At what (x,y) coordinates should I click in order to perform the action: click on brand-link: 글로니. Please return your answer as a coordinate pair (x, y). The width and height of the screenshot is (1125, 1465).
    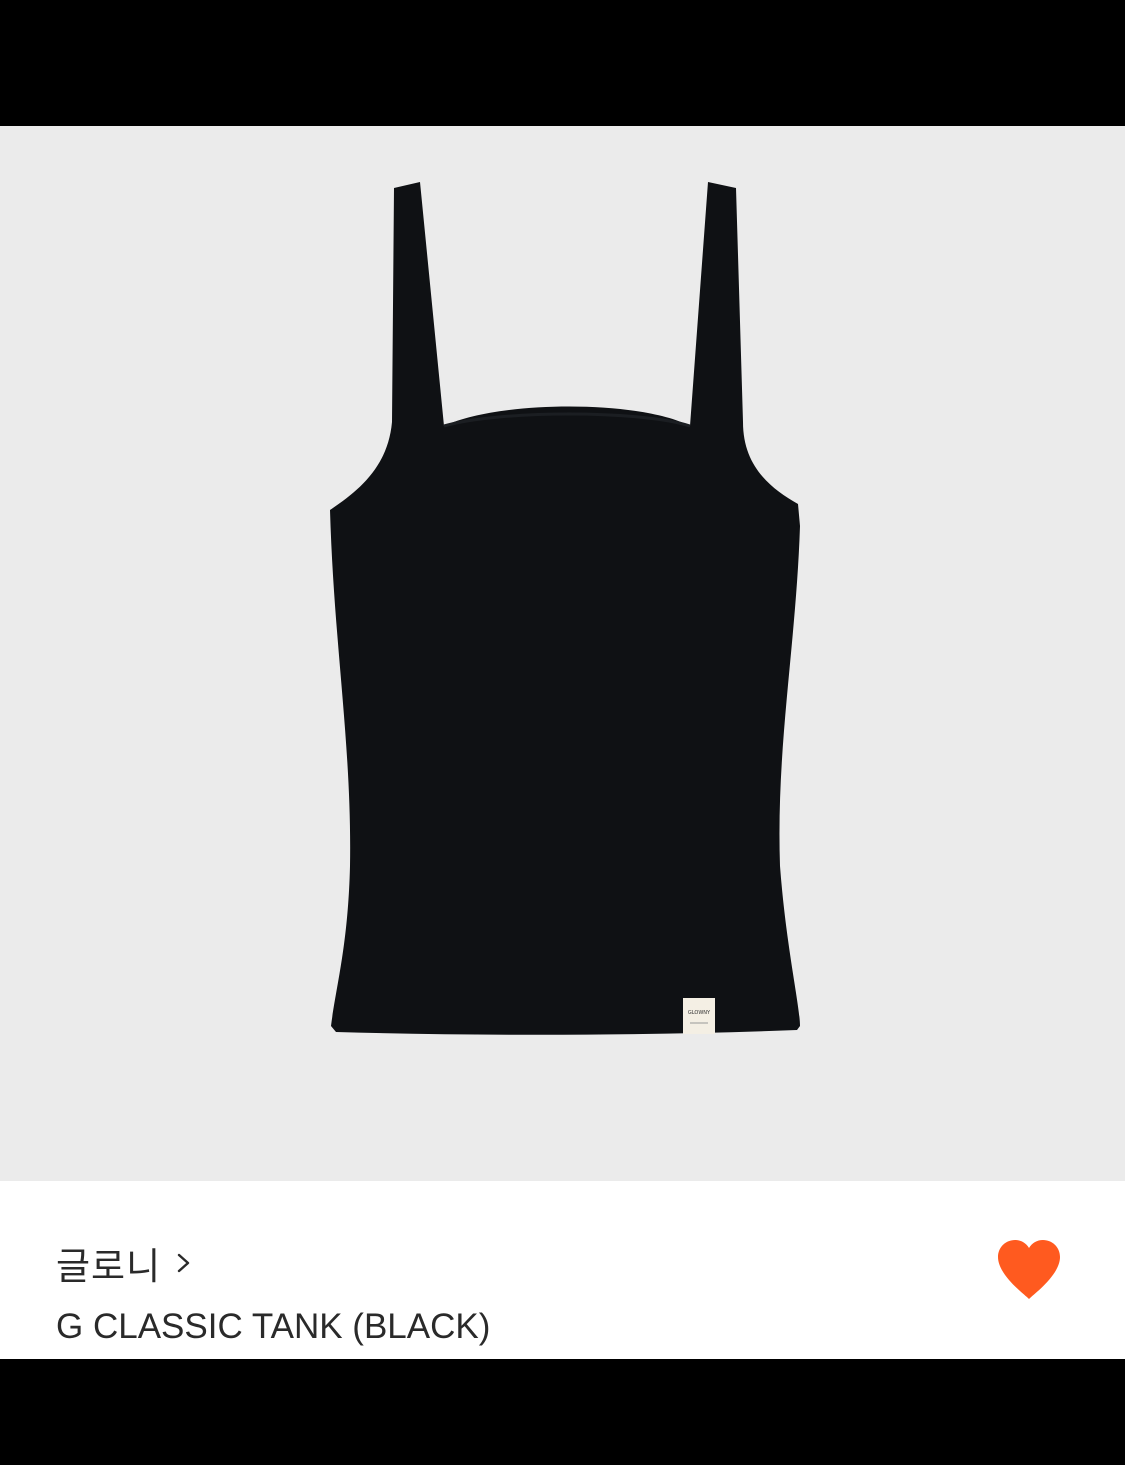
    Looking at the image, I should click on (124, 1263).